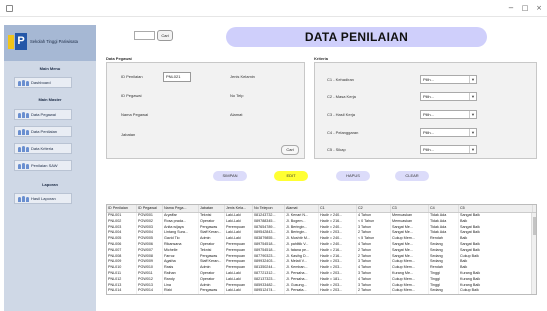 The image size is (547, 311). I want to click on sidebar-item-penilaian-saw: Penilaian SAW, so click(43, 165).